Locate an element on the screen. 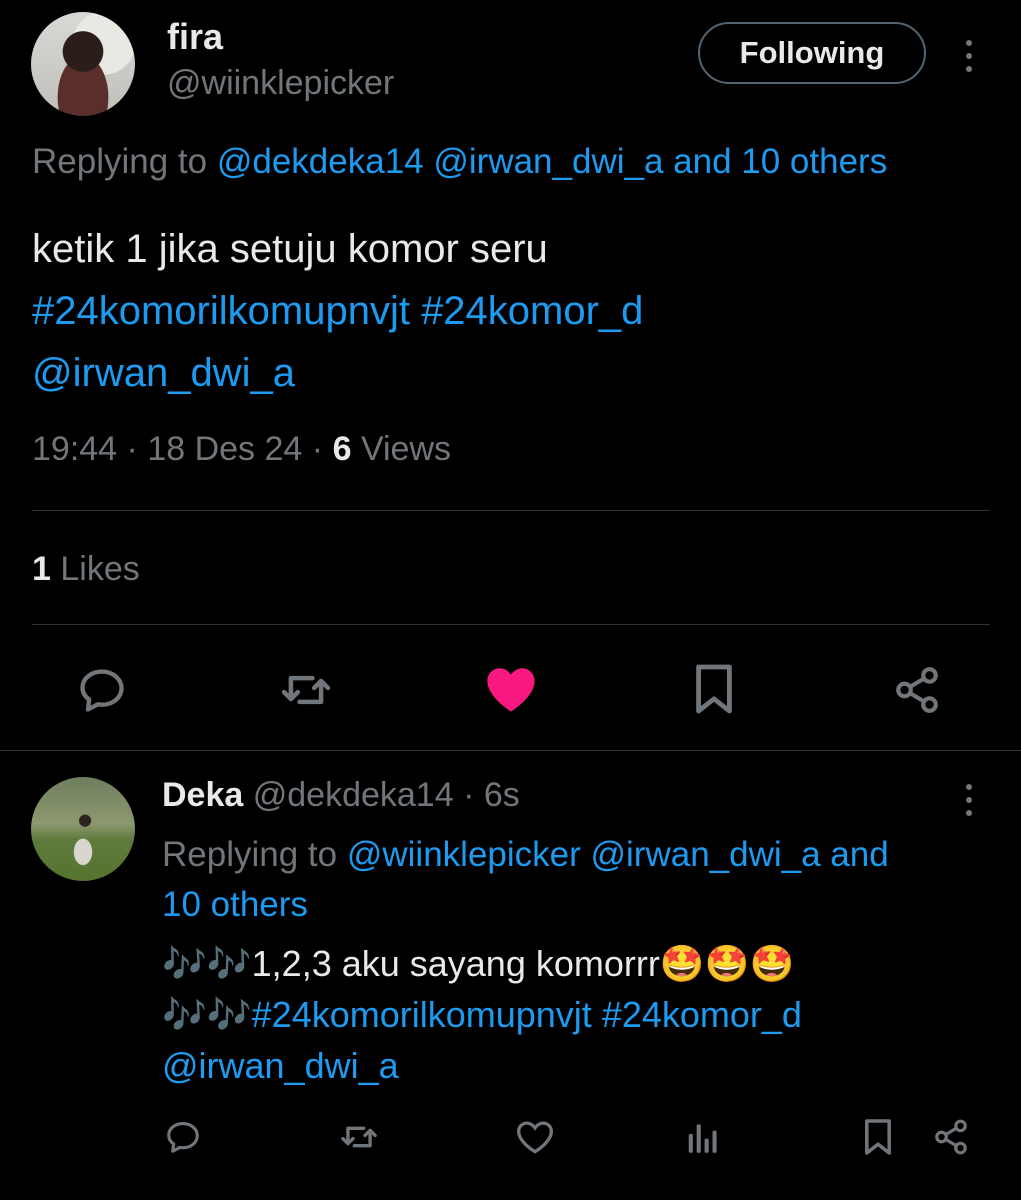 This screenshot has width=1021, height=1200. tweet-time: 19:44 is located at coordinates (74, 449).